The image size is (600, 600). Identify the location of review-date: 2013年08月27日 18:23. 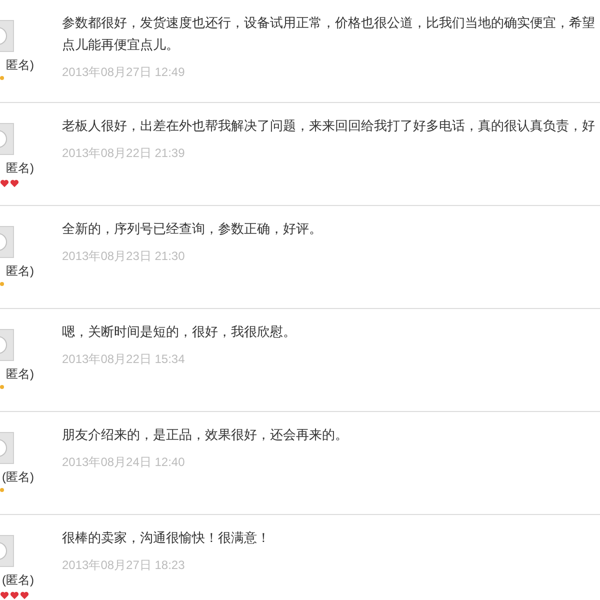
(124, 565).